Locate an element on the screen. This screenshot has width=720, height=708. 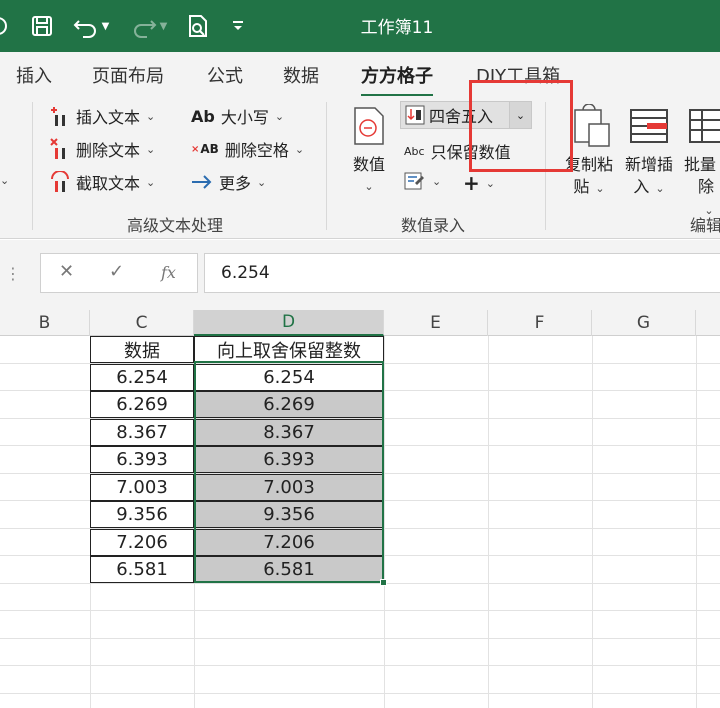
column-header-d: D is located at coordinates (289, 323).